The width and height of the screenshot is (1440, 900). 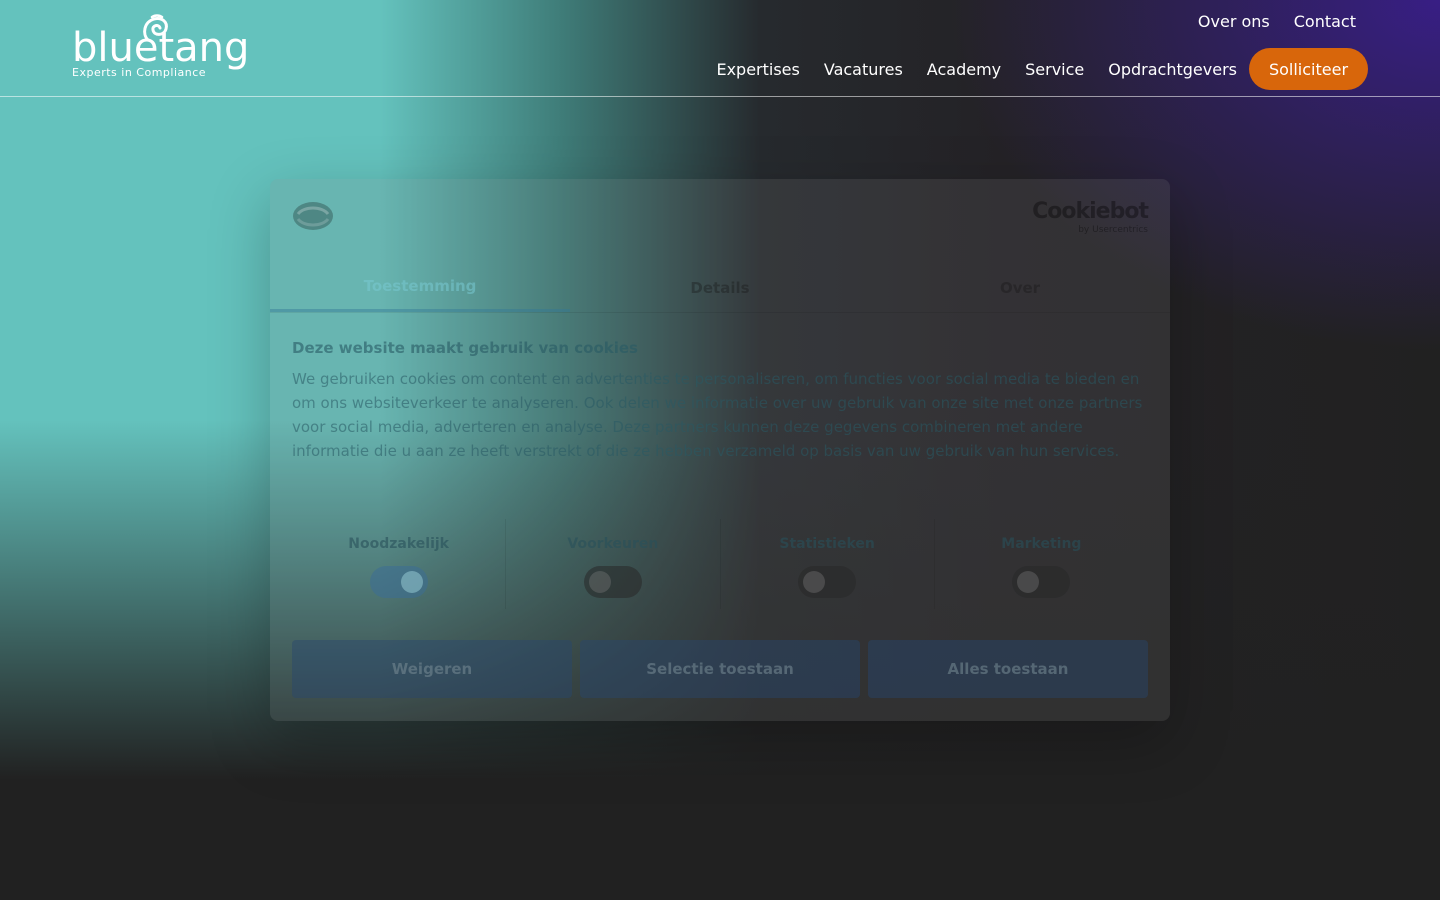 I want to click on cookiebot-logo: Cookiebot by Usercentrics, so click(x=1090, y=217).